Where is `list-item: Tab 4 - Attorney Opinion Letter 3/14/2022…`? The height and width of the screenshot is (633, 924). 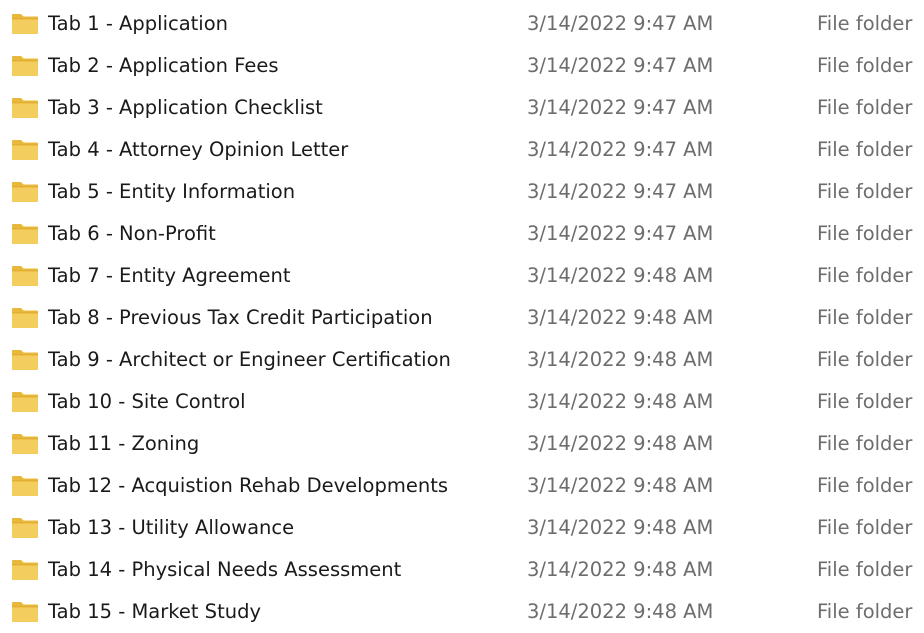 list-item: Tab 4 - Attorney Opinion Letter 3/14/2022… is located at coordinates (462, 150).